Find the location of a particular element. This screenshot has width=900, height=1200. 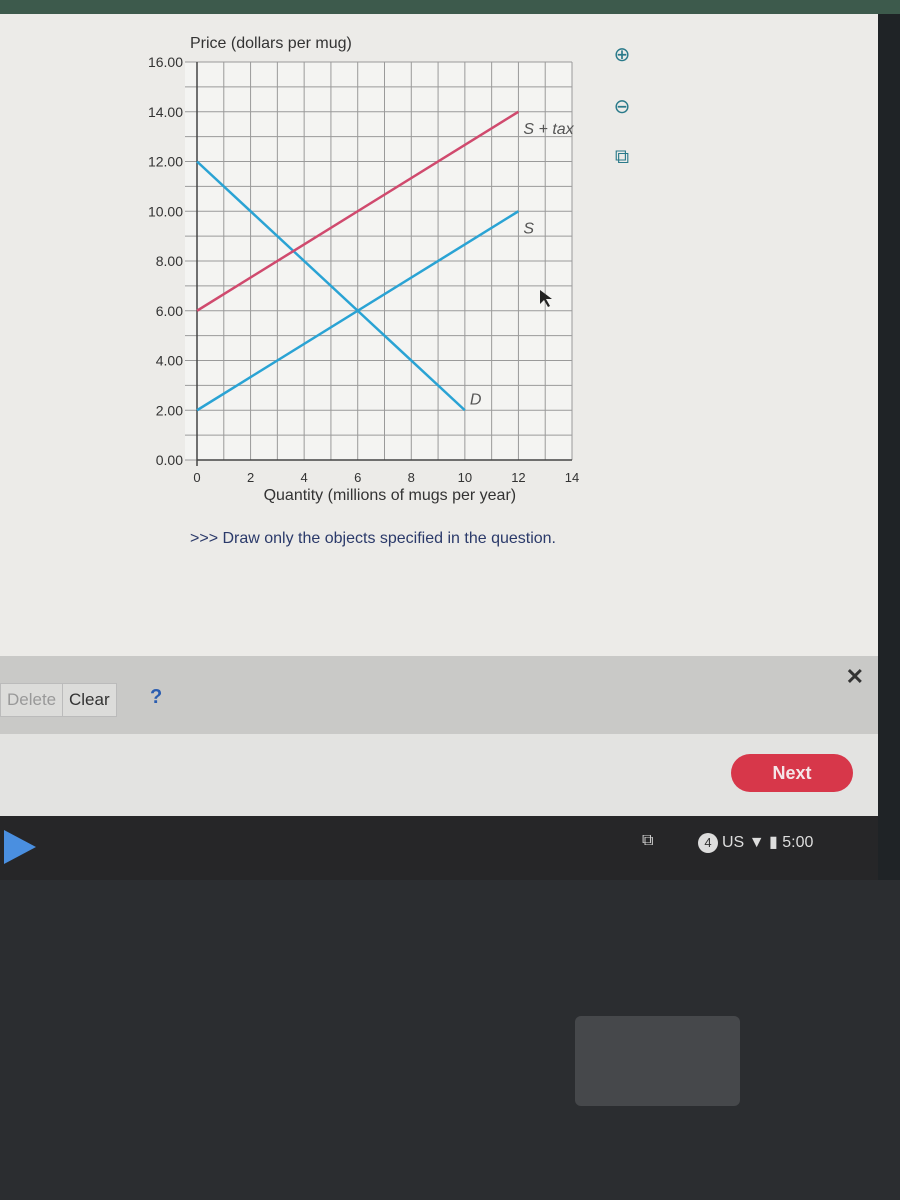

series-label: S is located at coordinates (528, 228).